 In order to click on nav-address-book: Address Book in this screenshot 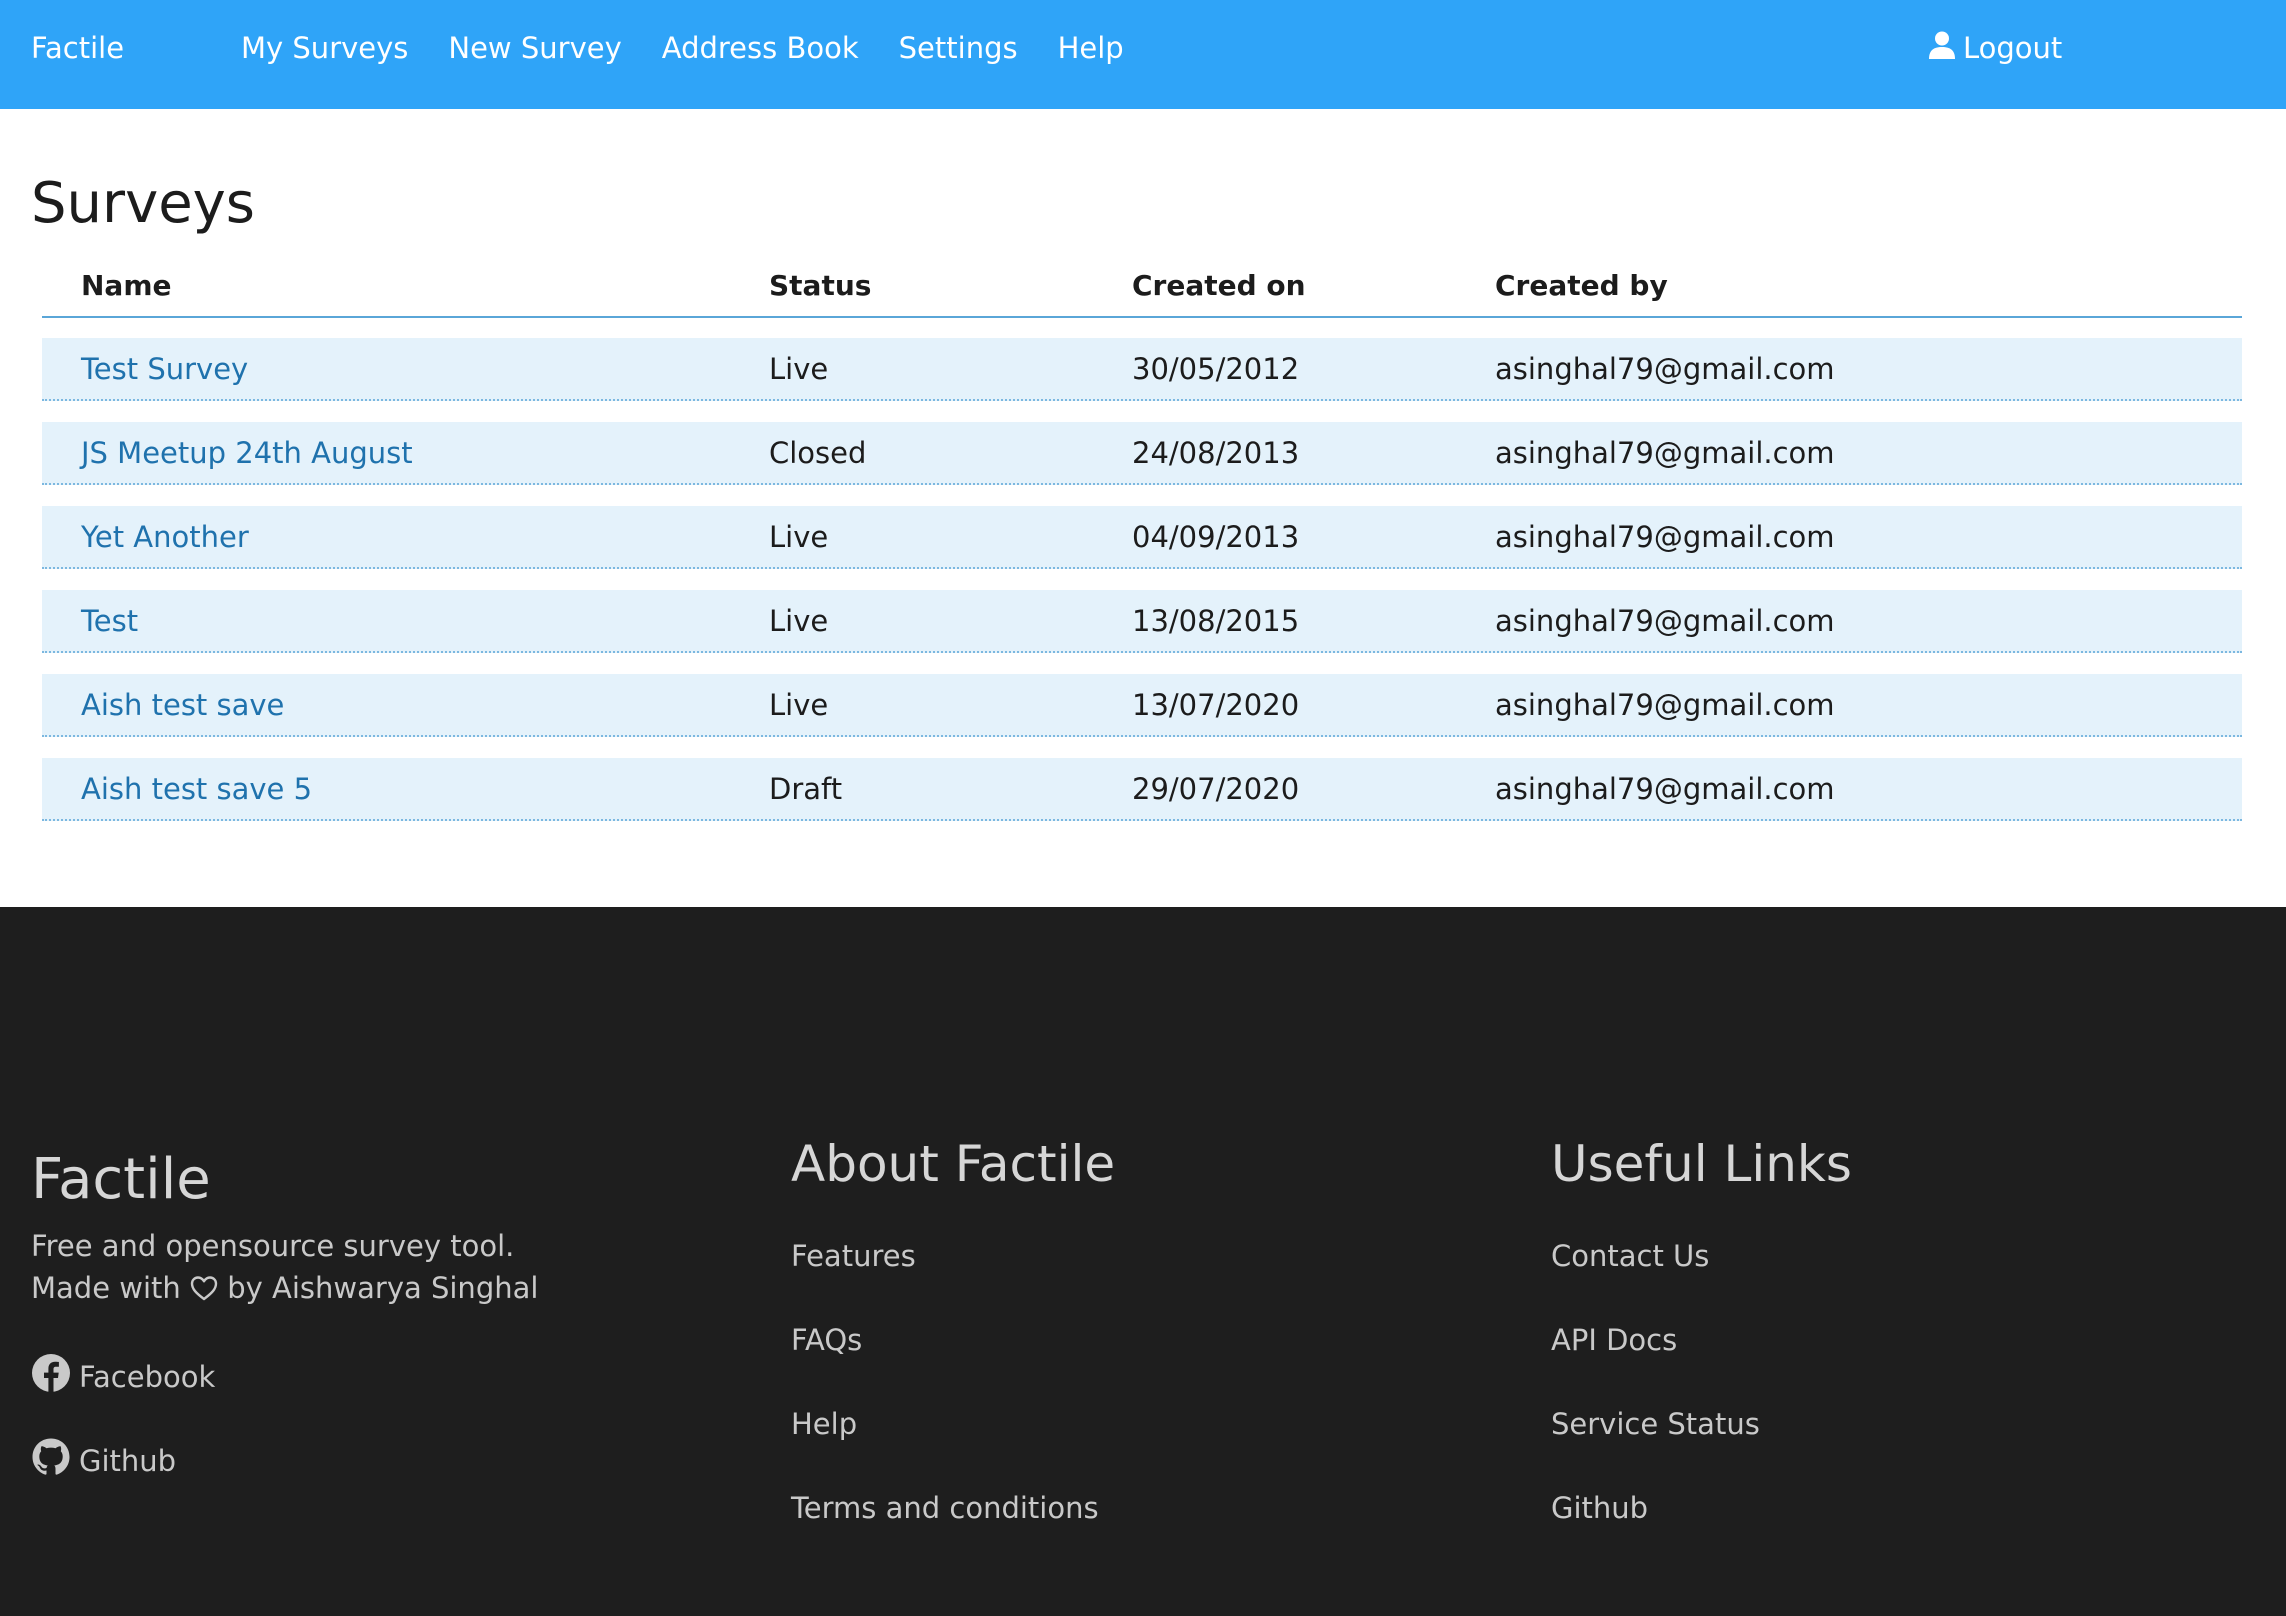, I will do `click(760, 48)`.